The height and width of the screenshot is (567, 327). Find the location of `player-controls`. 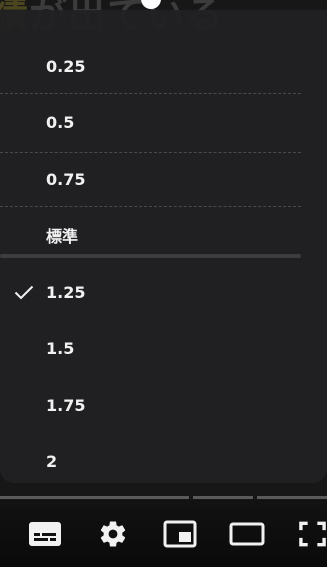

player-controls is located at coordinates (163, 533).